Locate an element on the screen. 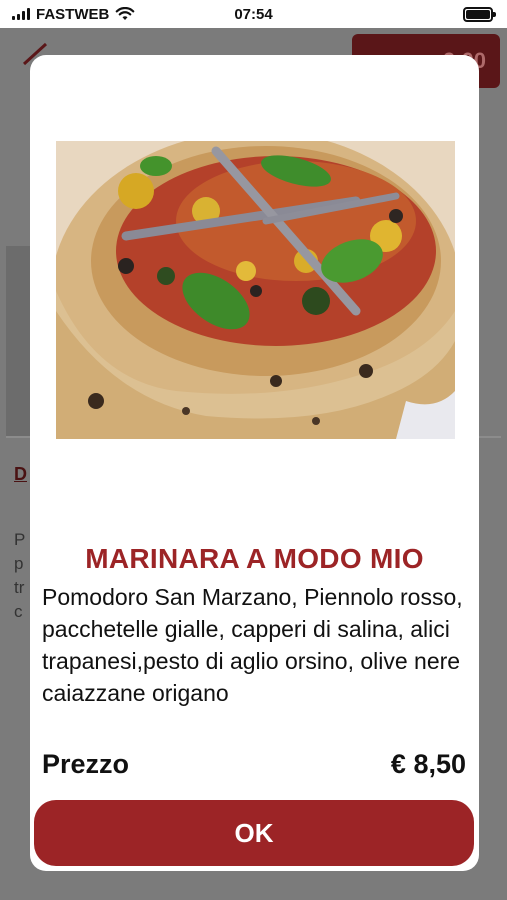 The height and width of the screenshot is (900, 507). price-row: Prezzo € 8,50 is located at coordinates (254, 764).